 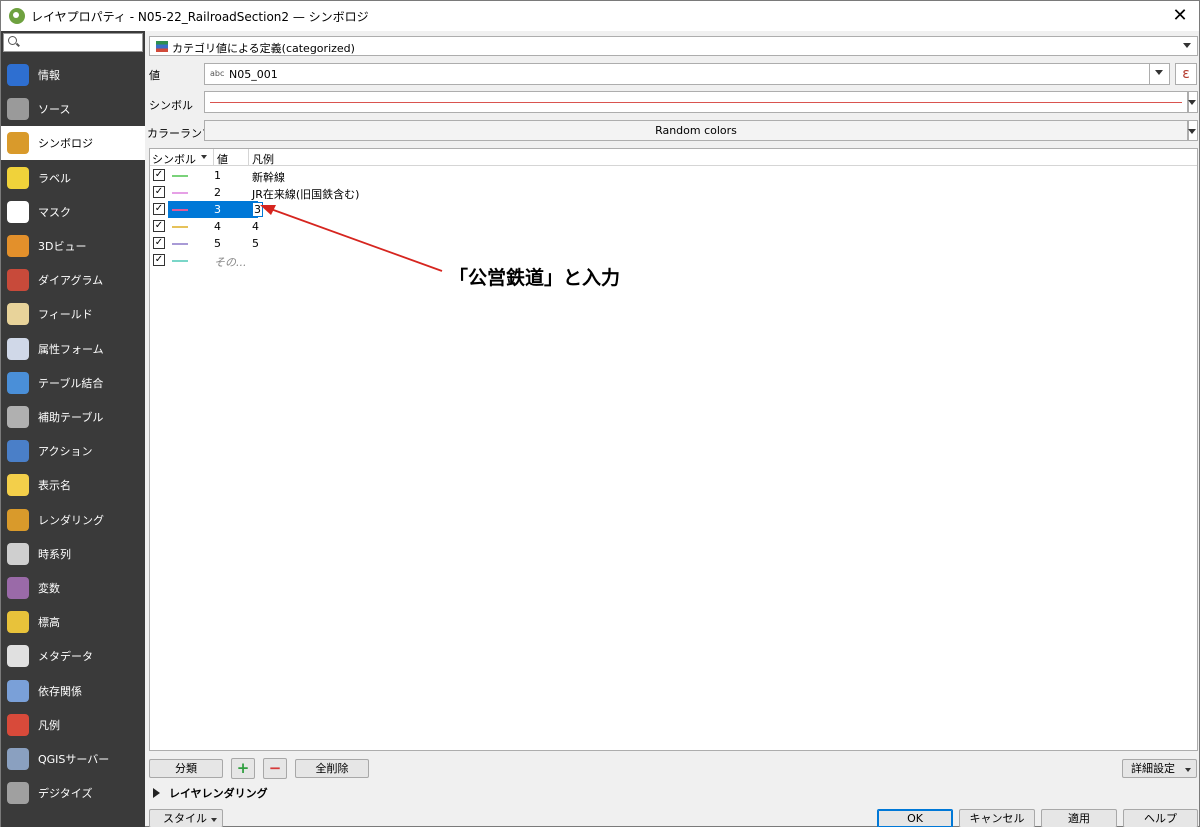 I want to click on expand-arrow-icon, so click(x=156, y=793).